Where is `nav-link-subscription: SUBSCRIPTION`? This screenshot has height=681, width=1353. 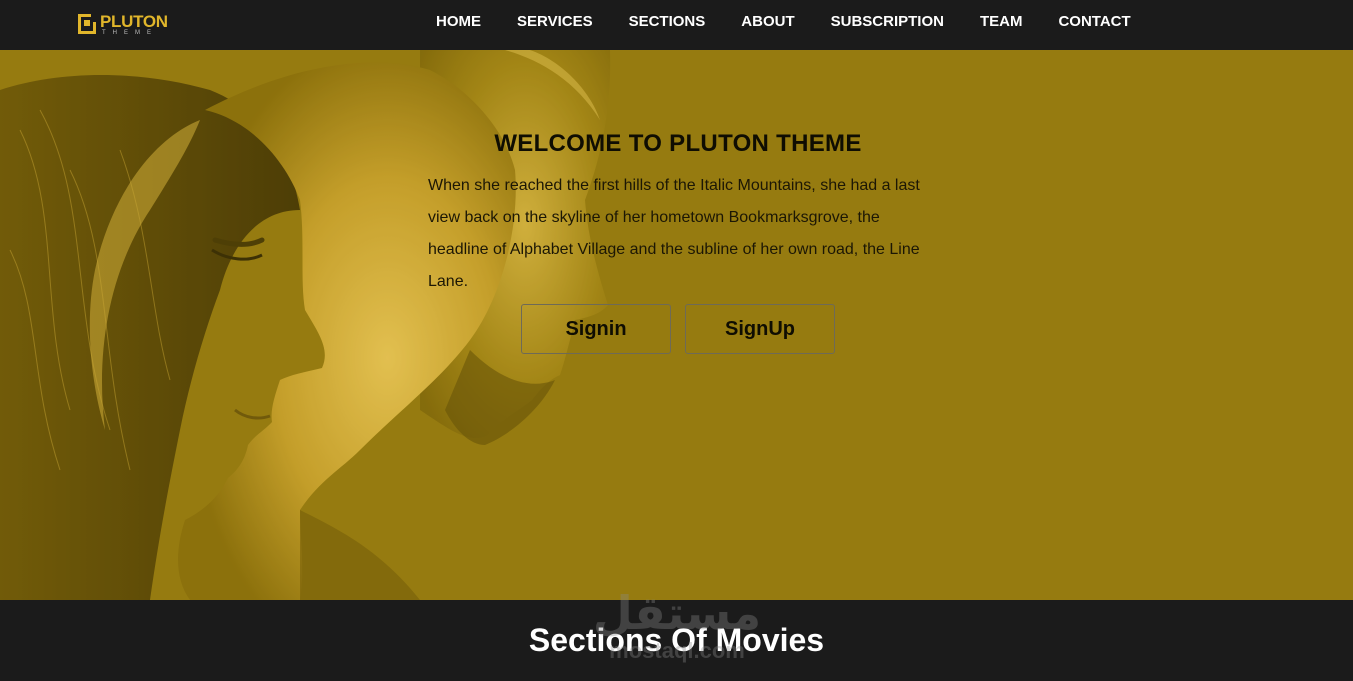
nav-link-subscription: SUBSCRIPTION is located at coordinates (887, 22).